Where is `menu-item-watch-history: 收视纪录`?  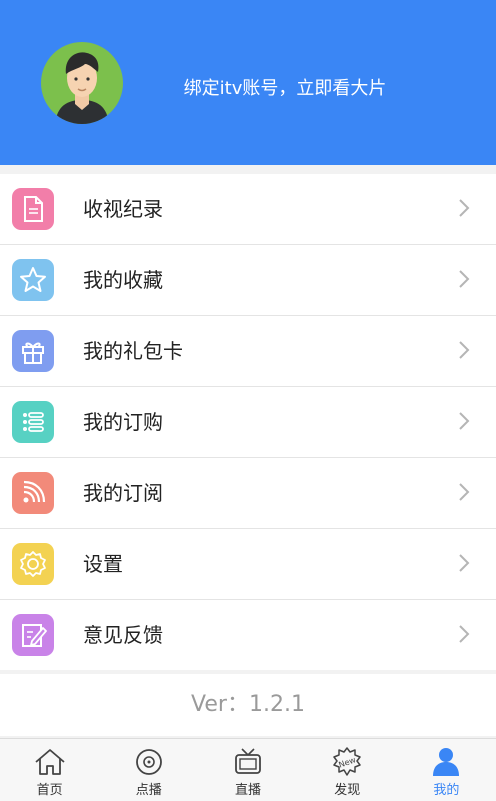
menu-item-watch-history: 收视纪录 is located at coordinates (248, 209).